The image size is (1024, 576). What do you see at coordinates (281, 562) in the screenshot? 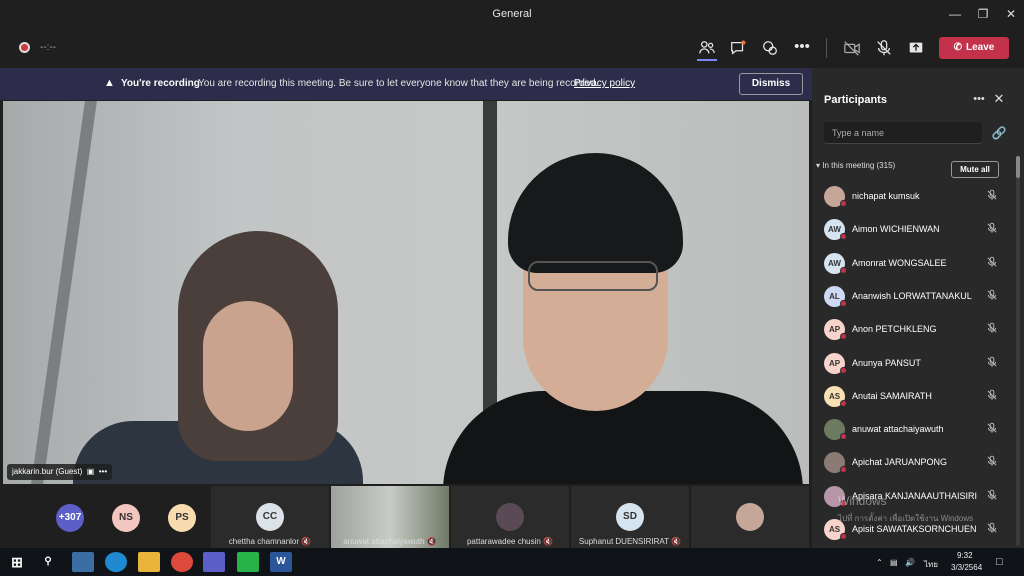
I see `word-app-icon: W` at bounding box center [281, 562].